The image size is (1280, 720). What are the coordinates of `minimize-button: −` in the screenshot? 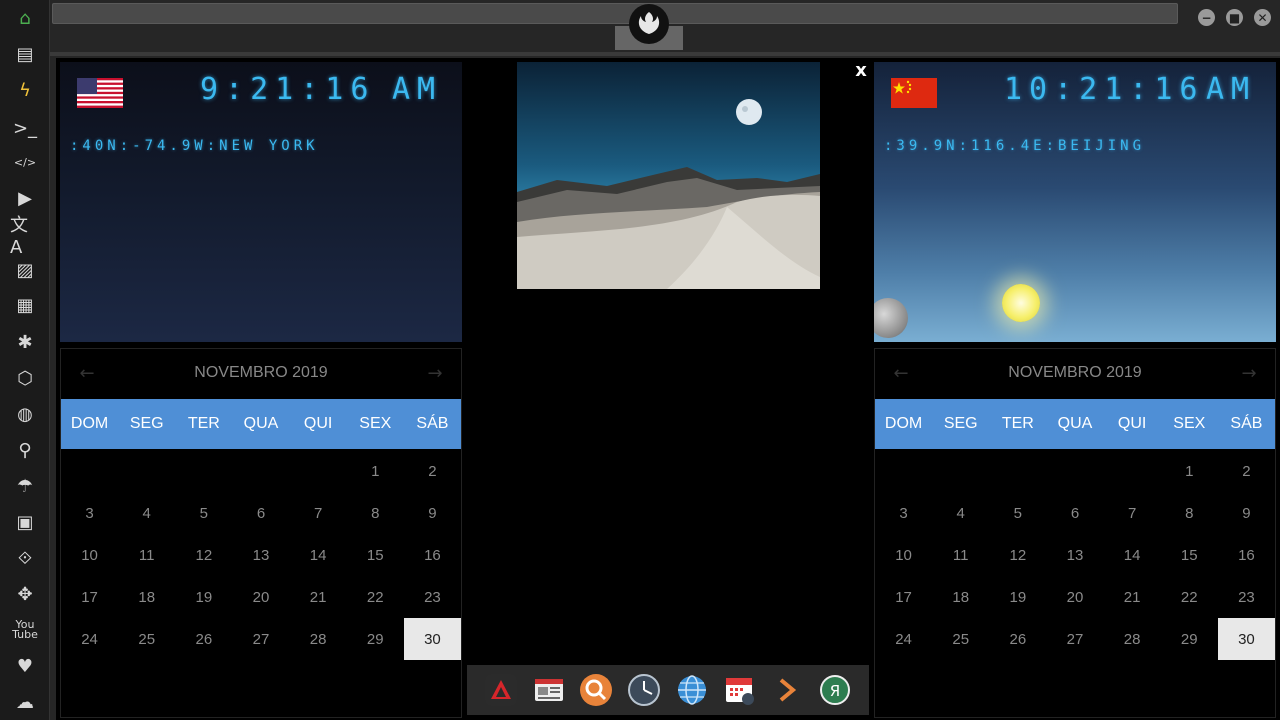 It's located at (1206, 17).